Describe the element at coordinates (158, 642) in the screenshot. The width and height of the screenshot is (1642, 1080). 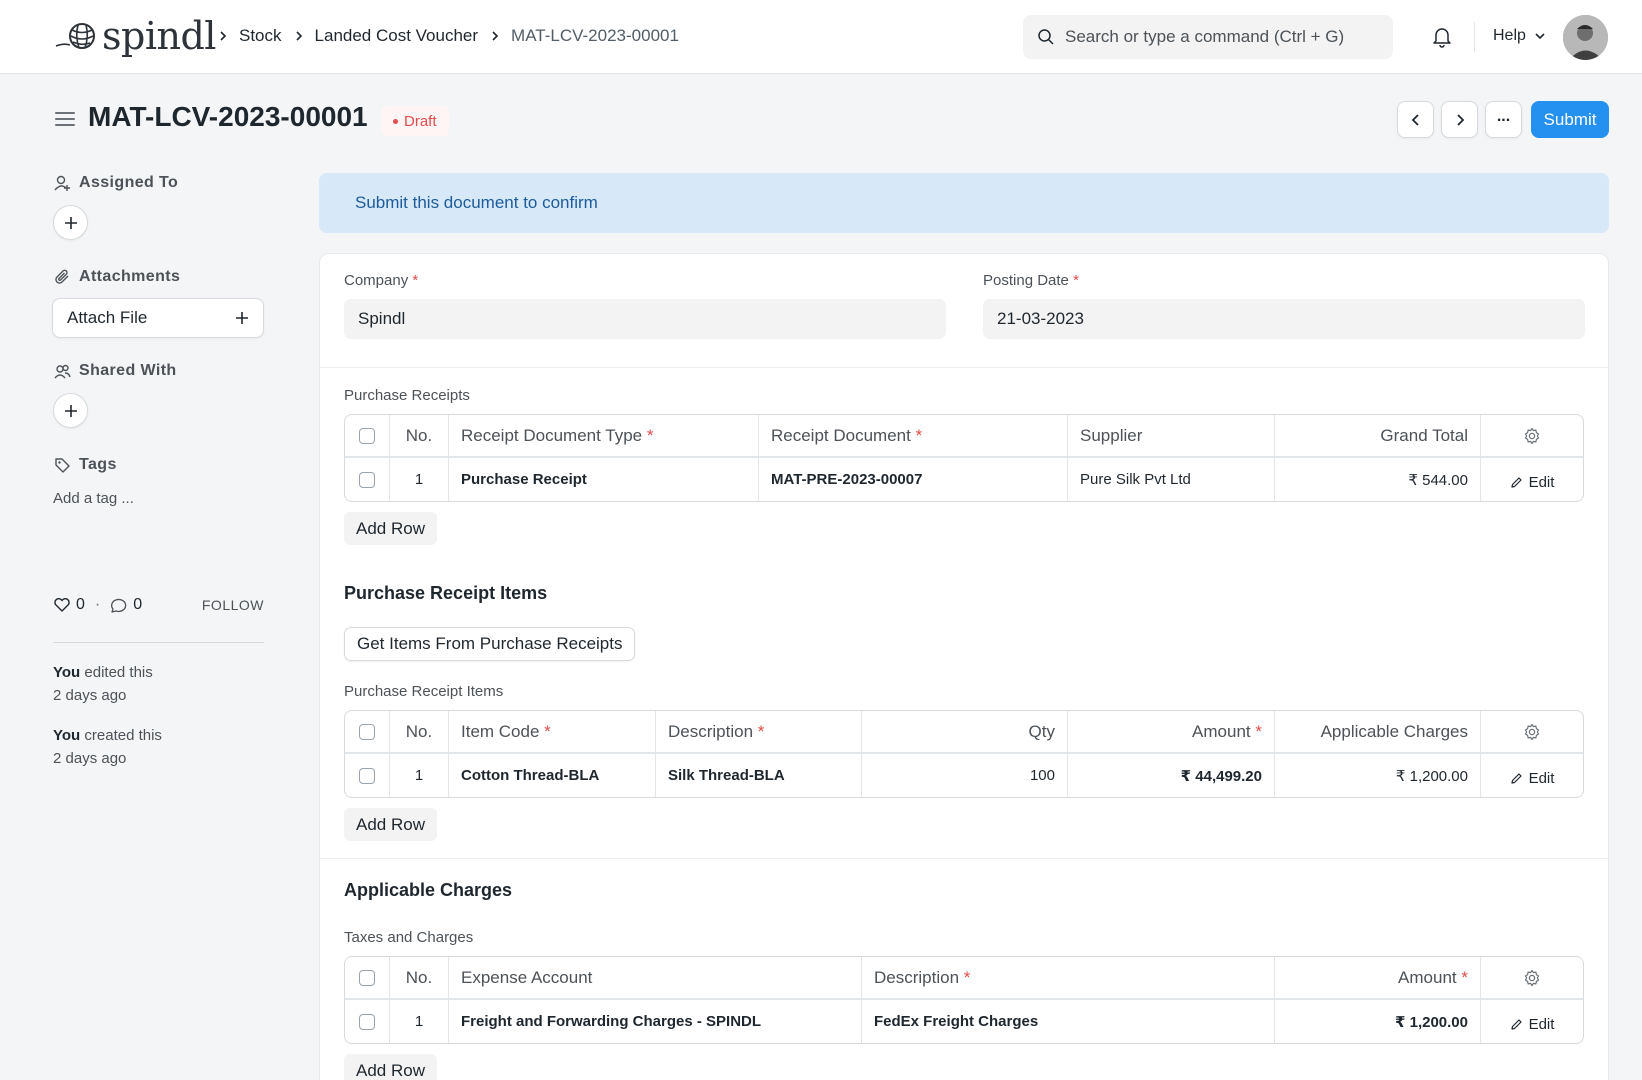
I see `sidebar-divider` at that location.